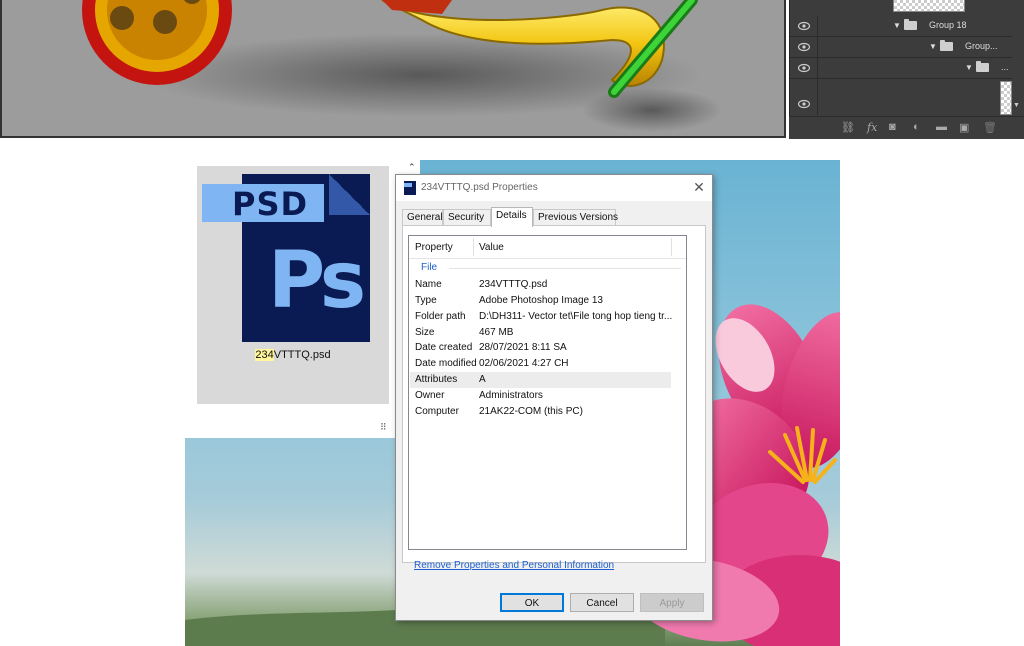 The height and width of the screenshot is (646, 1024). I want to click on file-name-highlight: 234, so click(264, 355).